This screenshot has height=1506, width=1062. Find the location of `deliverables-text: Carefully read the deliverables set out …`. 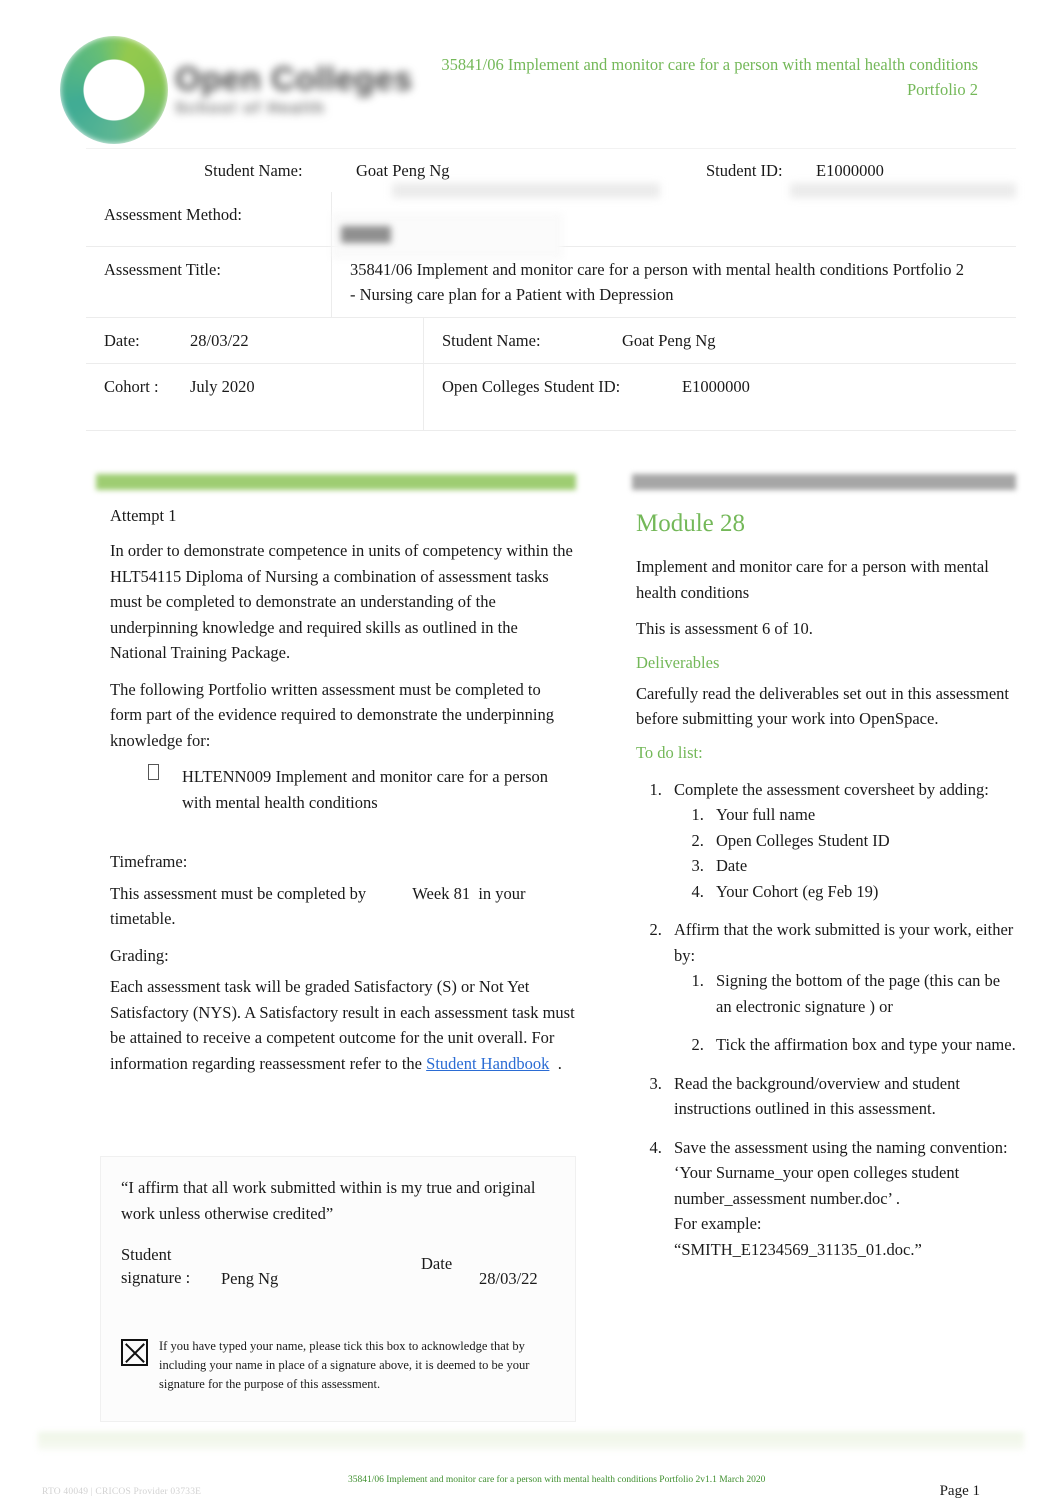

deliverables-text: Carefully read the deliverables set out … is located at coordinates (822, 706).